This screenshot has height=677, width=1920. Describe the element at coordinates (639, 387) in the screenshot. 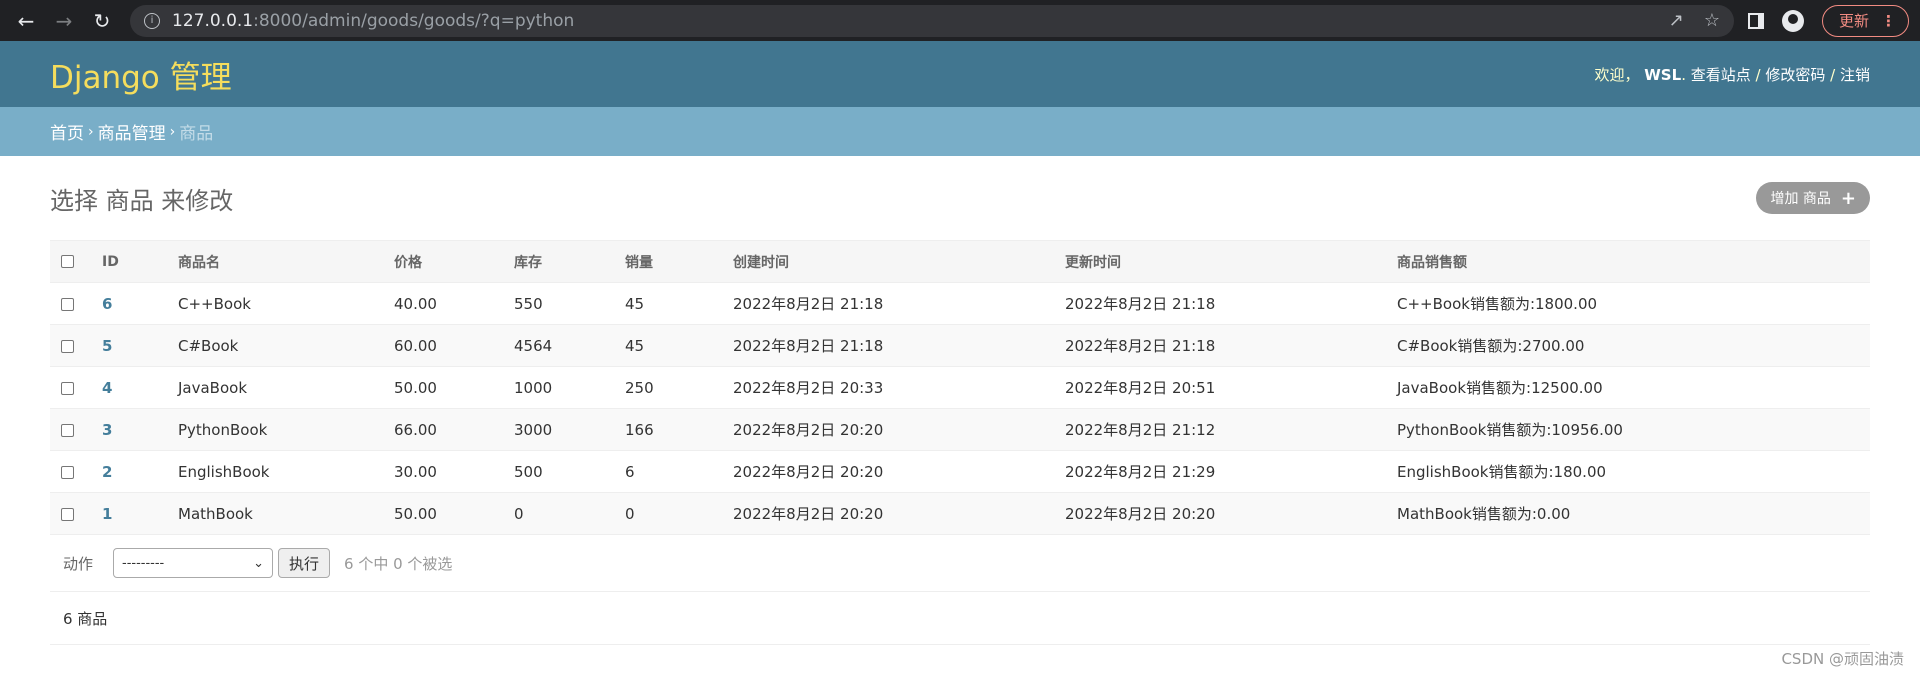

I see `cell-sales: 250` at that location.